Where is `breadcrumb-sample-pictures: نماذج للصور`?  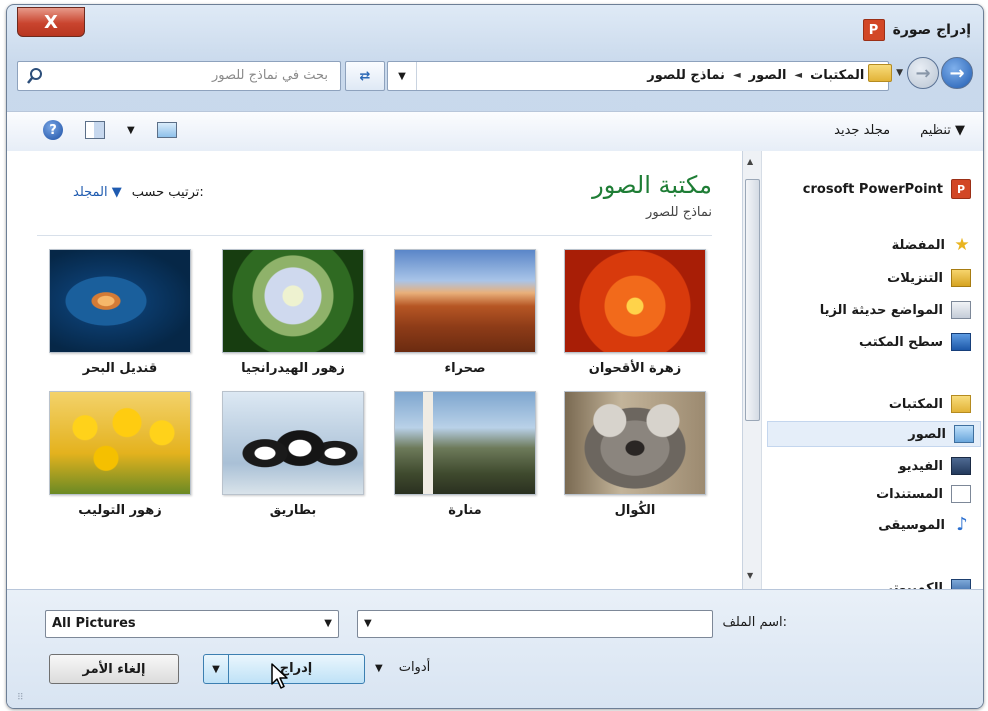 breadcrumb-sample-pictures: نماذج للصور is located at coordinates (686, 75).